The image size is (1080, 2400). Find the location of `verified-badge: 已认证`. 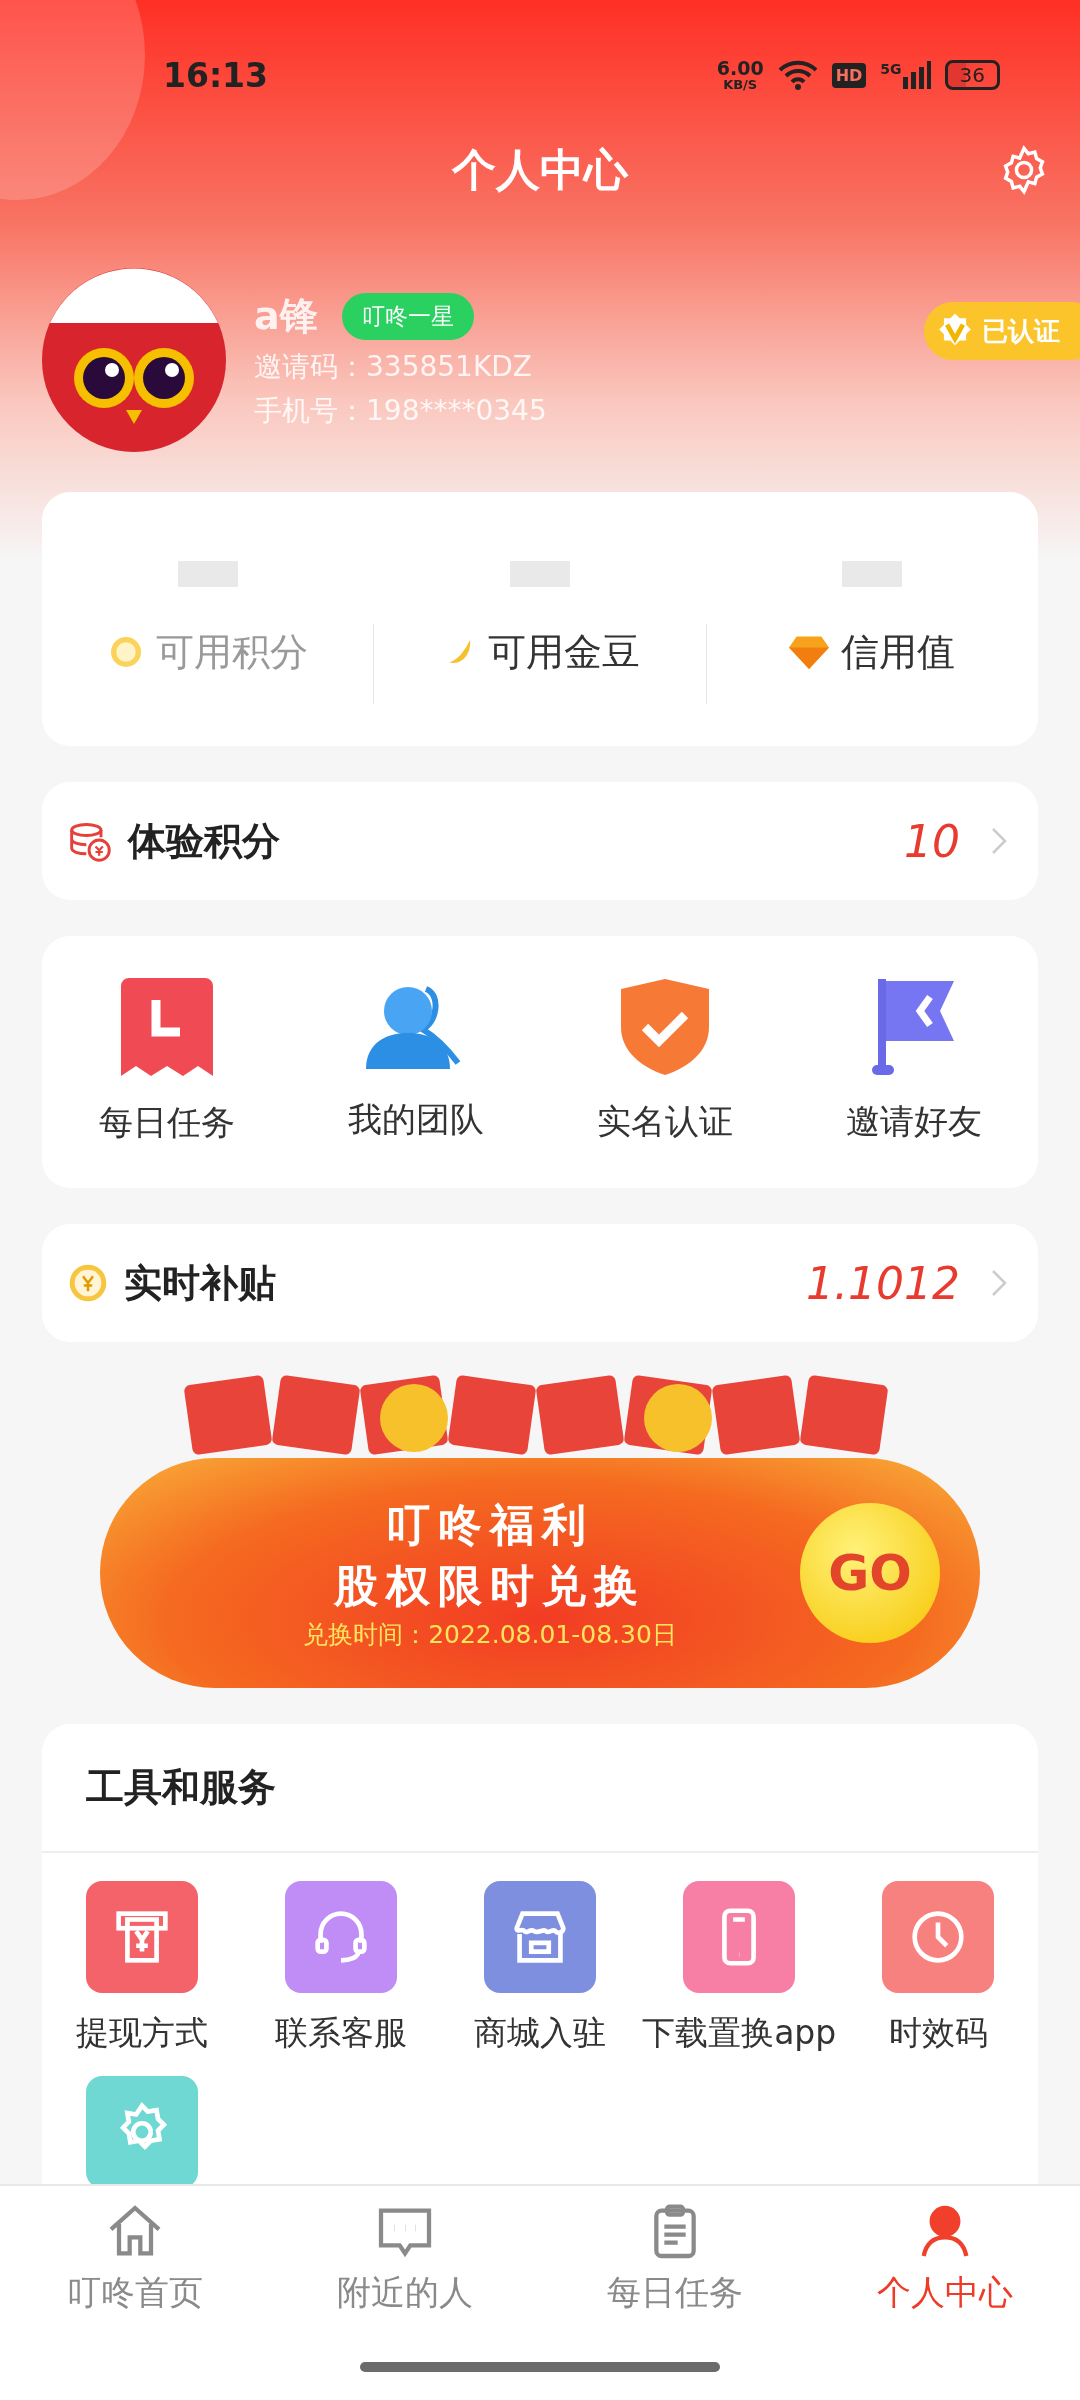

verified-badge: 已认证 is located at coordinates (1002, 331).